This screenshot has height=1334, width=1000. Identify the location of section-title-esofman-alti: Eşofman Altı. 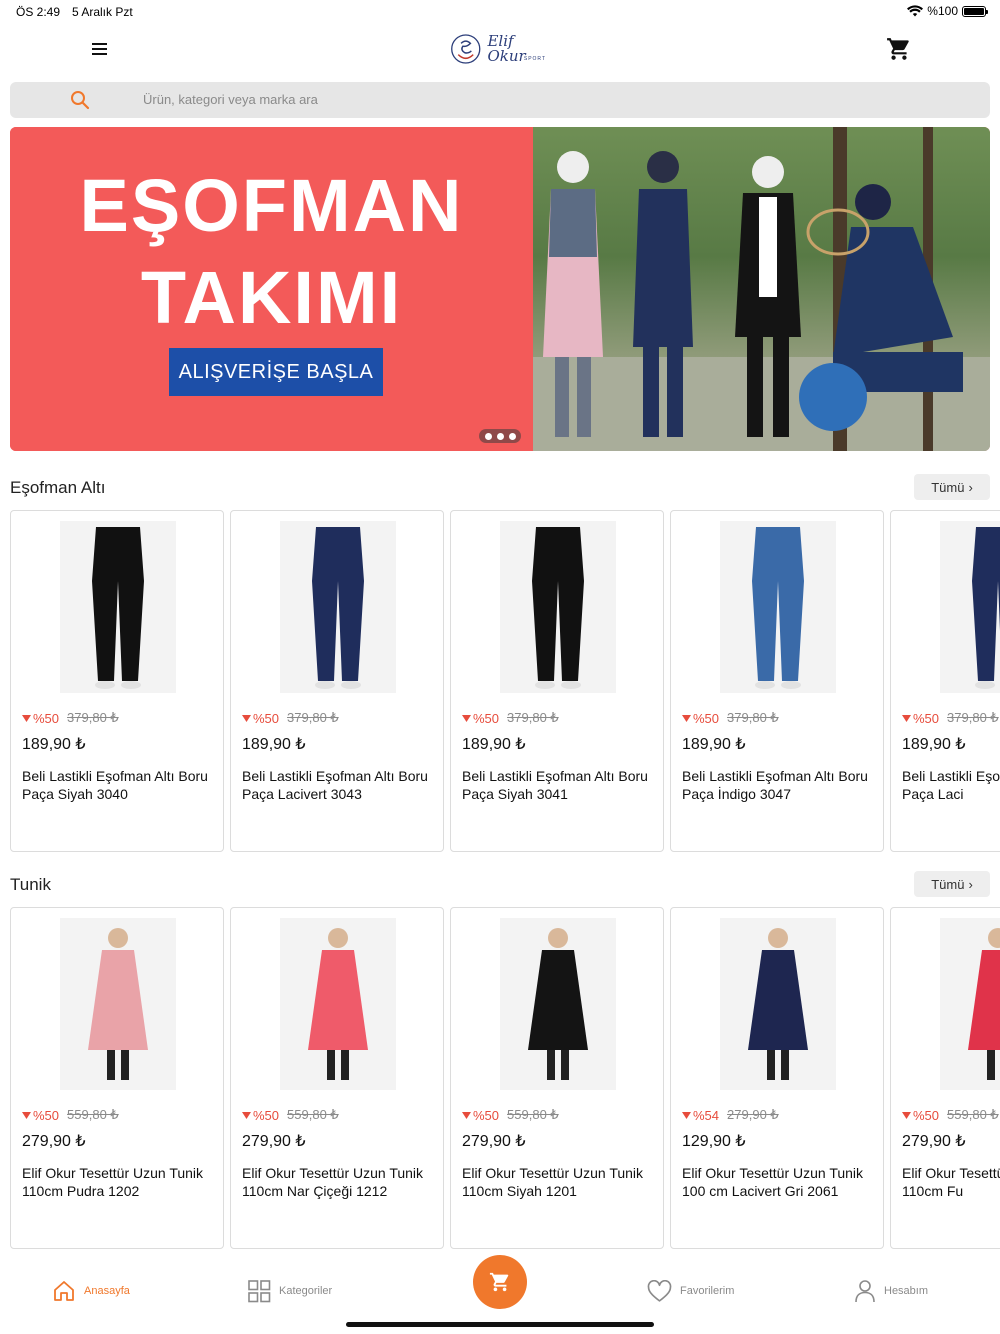
(58, 487).